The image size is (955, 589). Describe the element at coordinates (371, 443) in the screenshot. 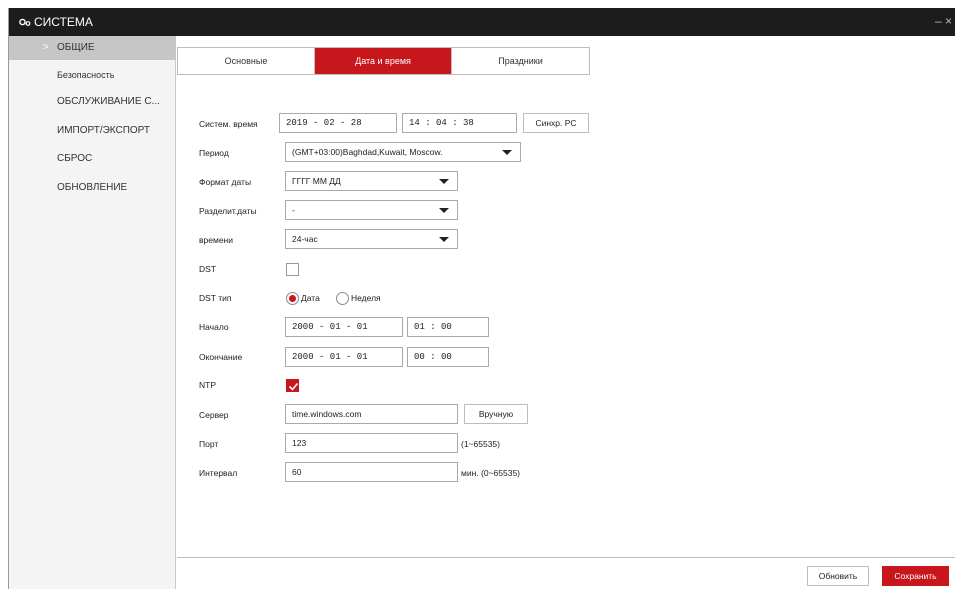

I see `port-input: 123` at that location.